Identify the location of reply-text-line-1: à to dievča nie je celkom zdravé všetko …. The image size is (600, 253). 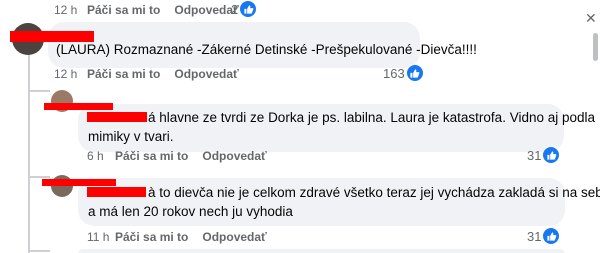
(374, 192).